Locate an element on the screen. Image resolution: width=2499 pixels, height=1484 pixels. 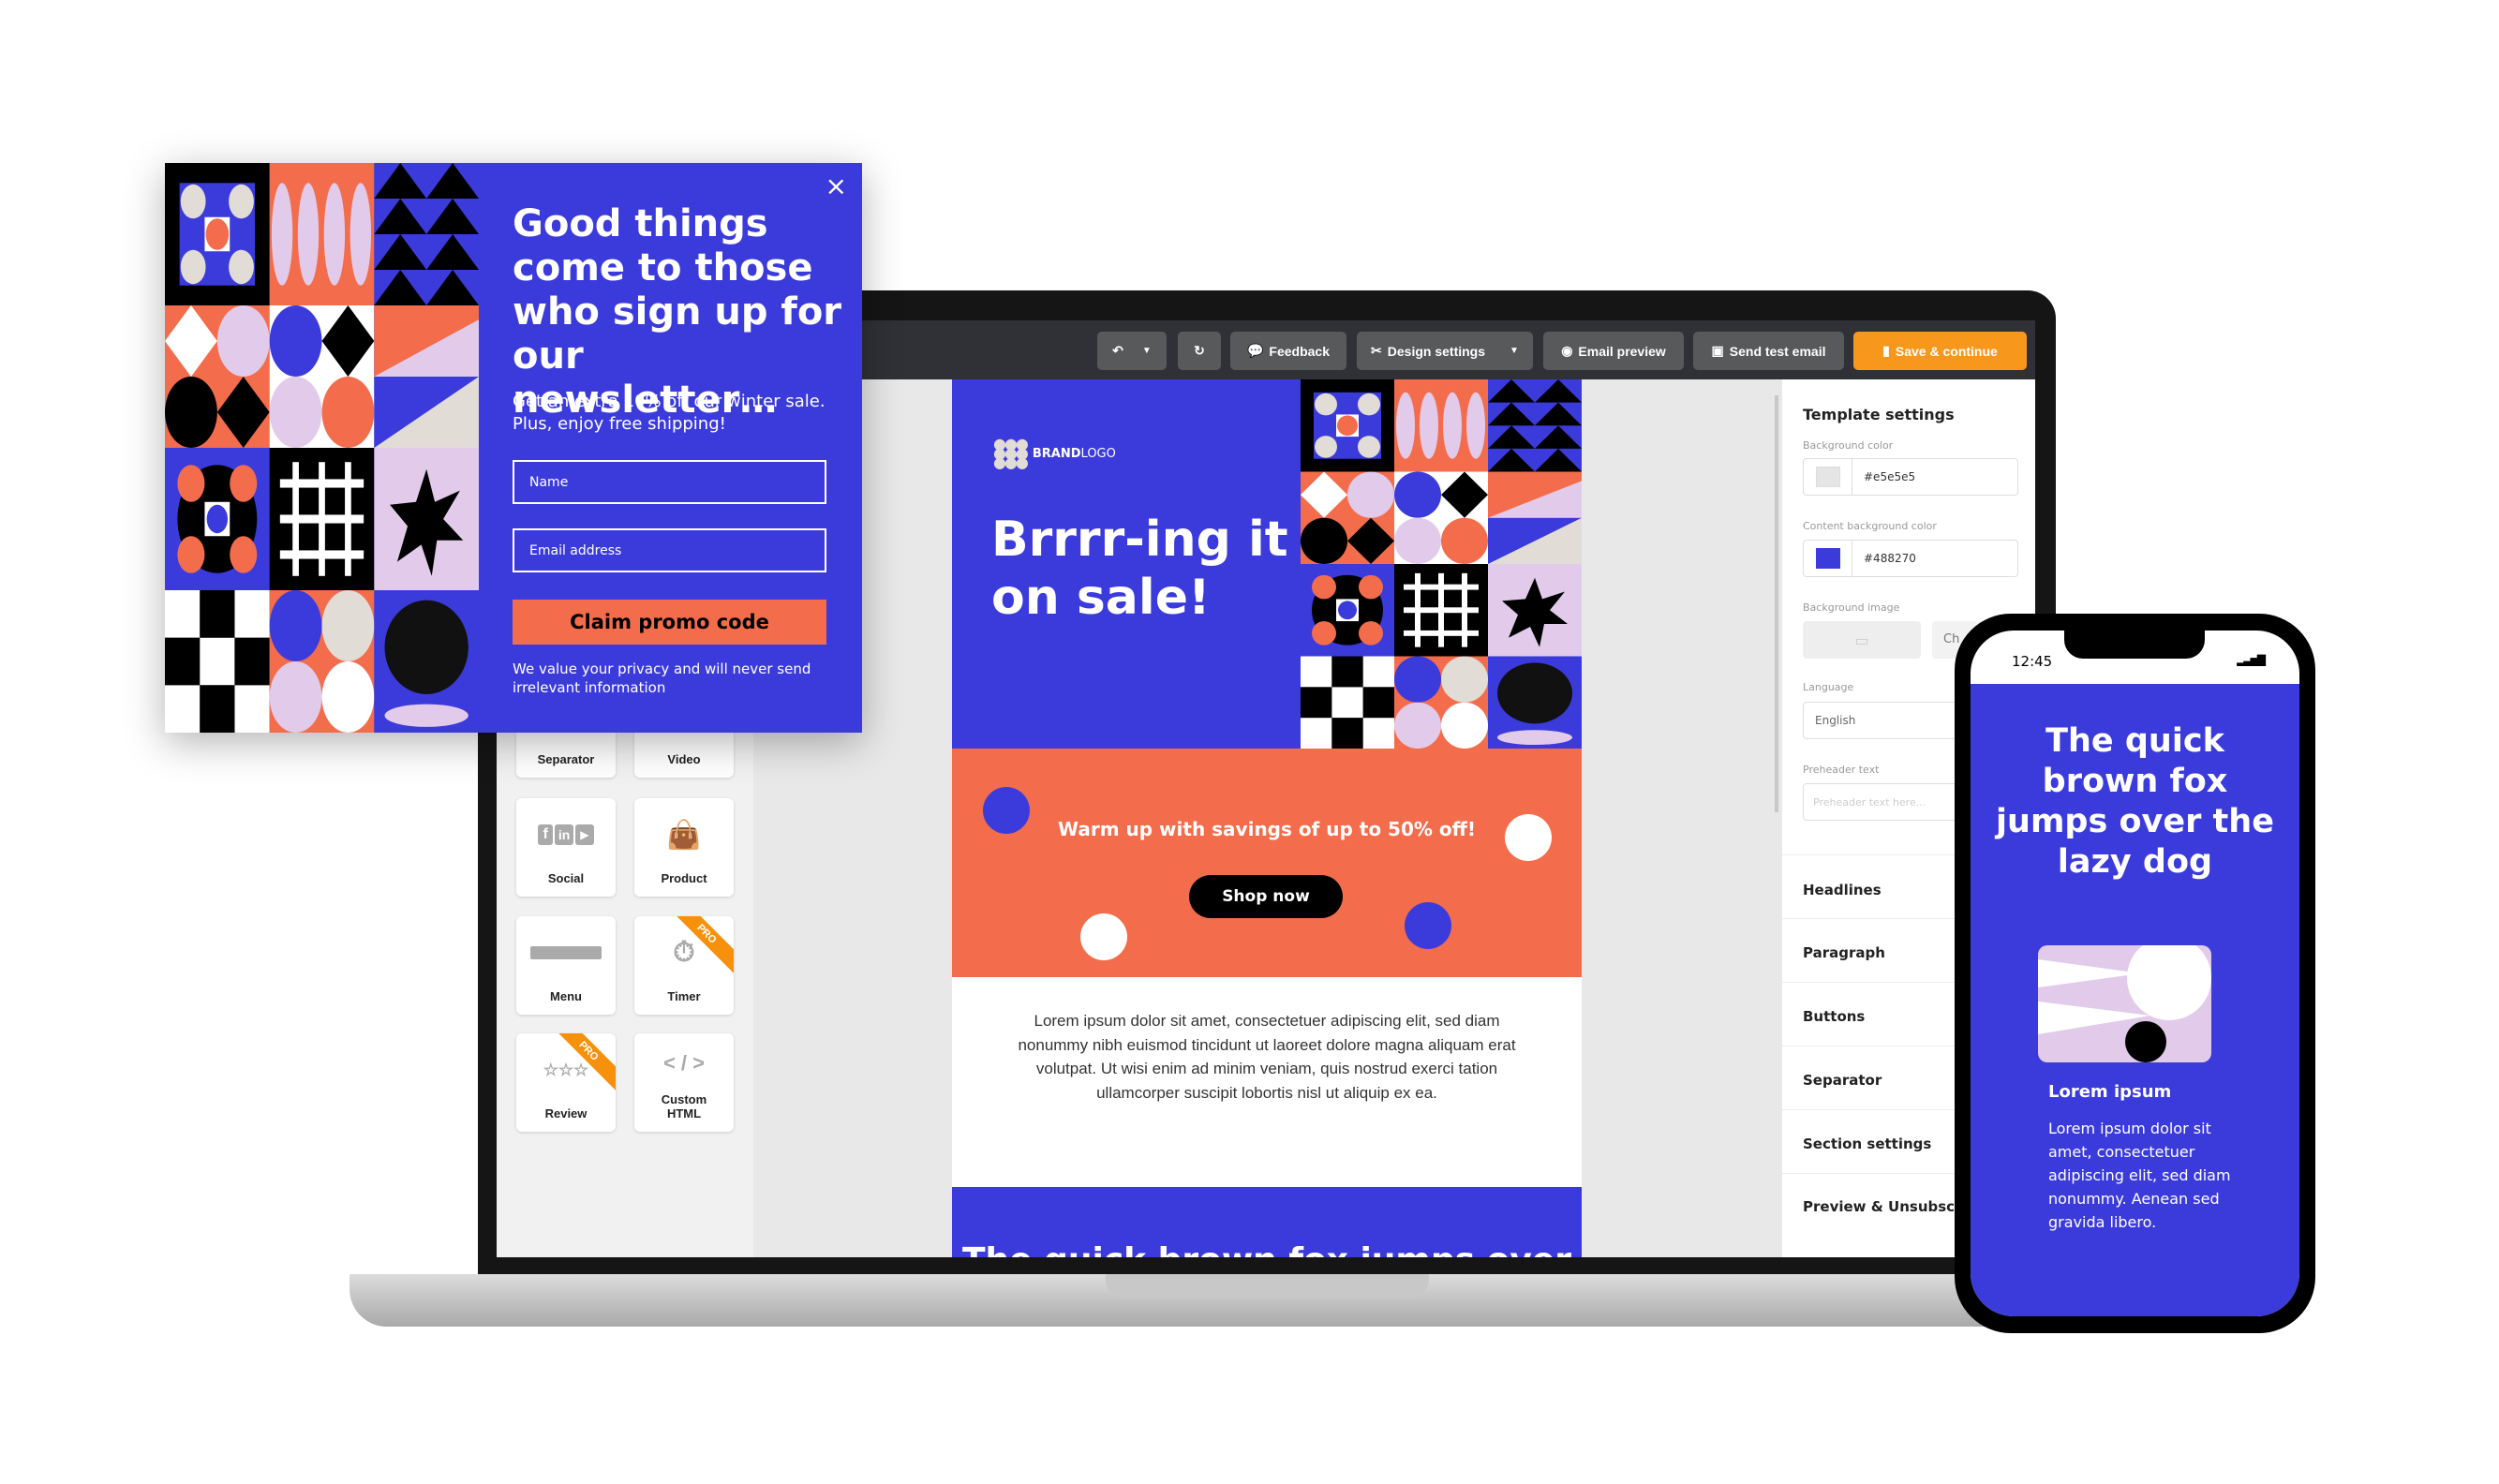
label: Content background color is located at coordinates (1870, 526).